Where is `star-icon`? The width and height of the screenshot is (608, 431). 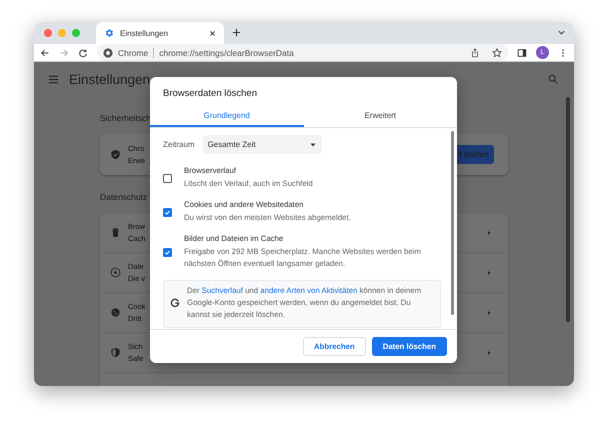 star-icon is located at coordinates (497, 53).